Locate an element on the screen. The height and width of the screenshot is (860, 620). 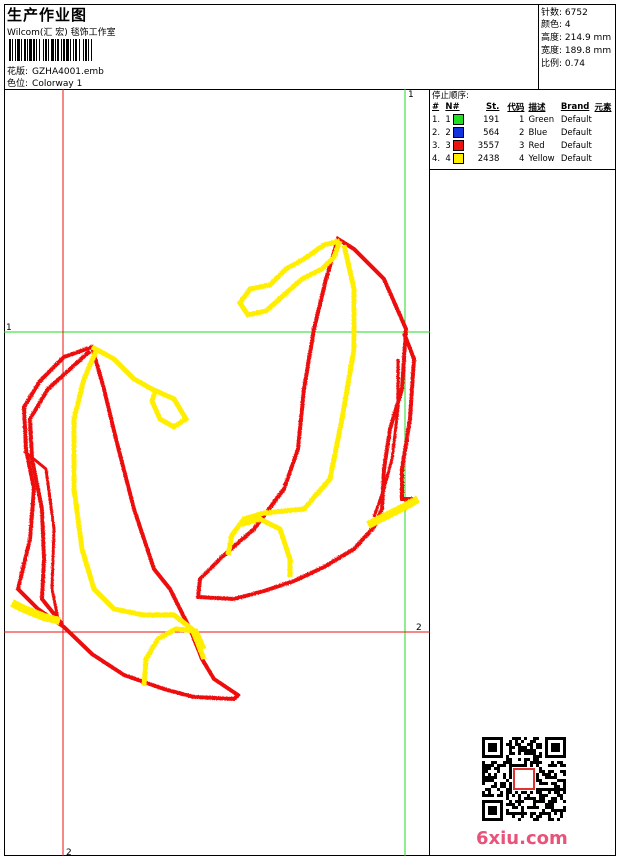
sequence-row: 1. 1 191 1 Green Default is located at coordinates (523, 119).